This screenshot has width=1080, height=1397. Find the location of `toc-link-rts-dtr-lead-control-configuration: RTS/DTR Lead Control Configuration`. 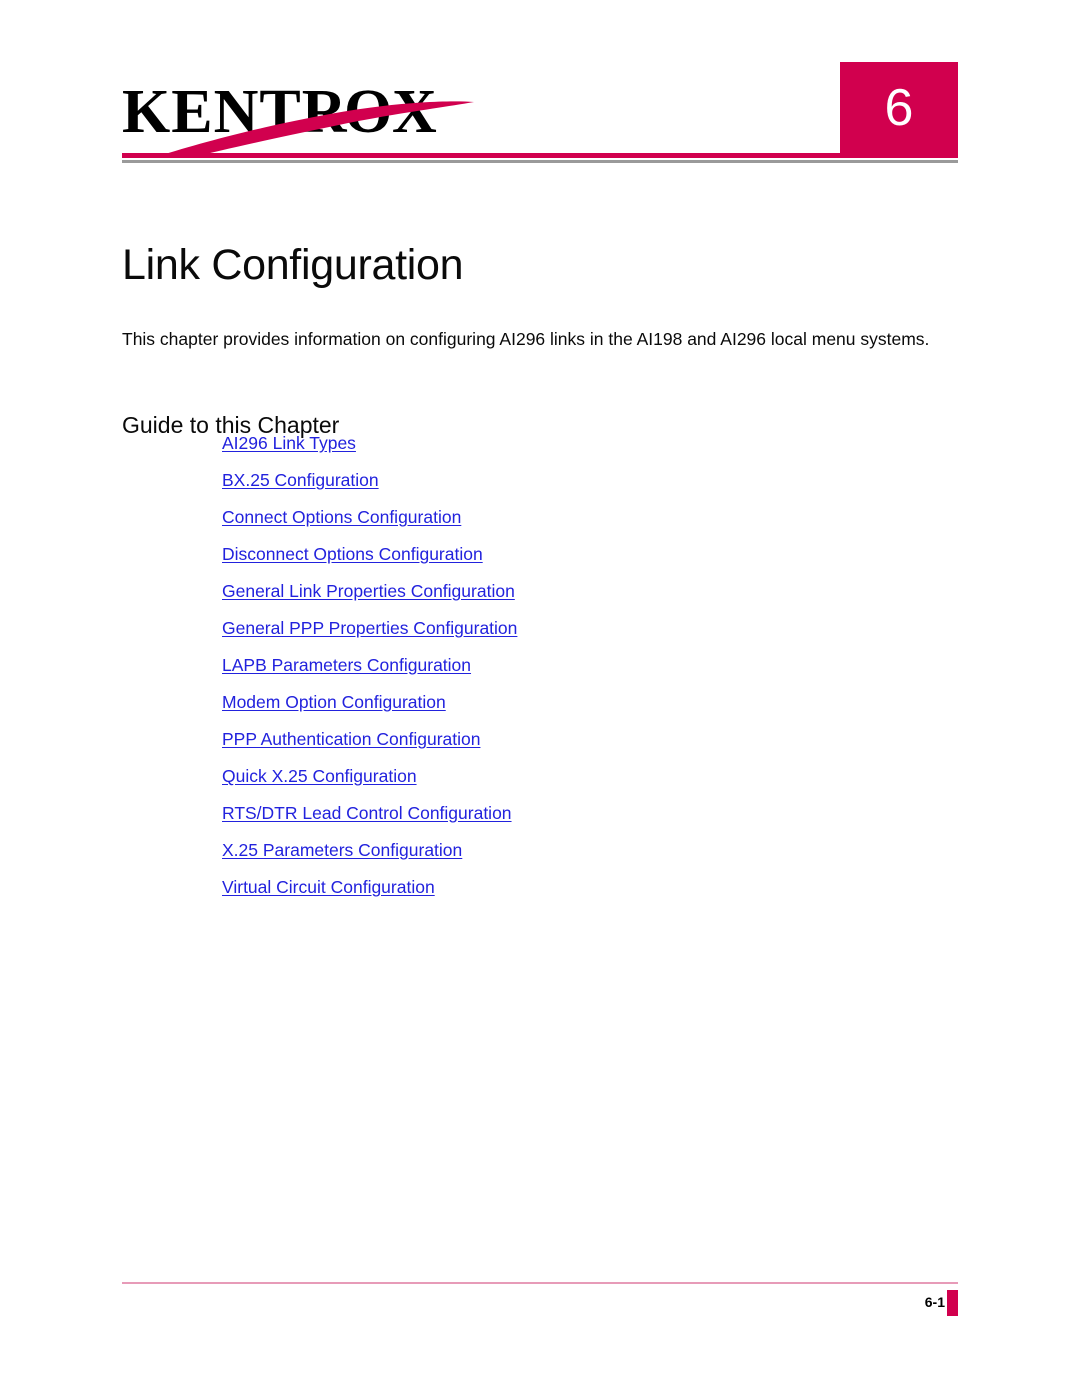

toc-link-rts-dtr-lead-control-configuration: RTS/DTR Lead Control Configuration is located at coordinates (367, 813).